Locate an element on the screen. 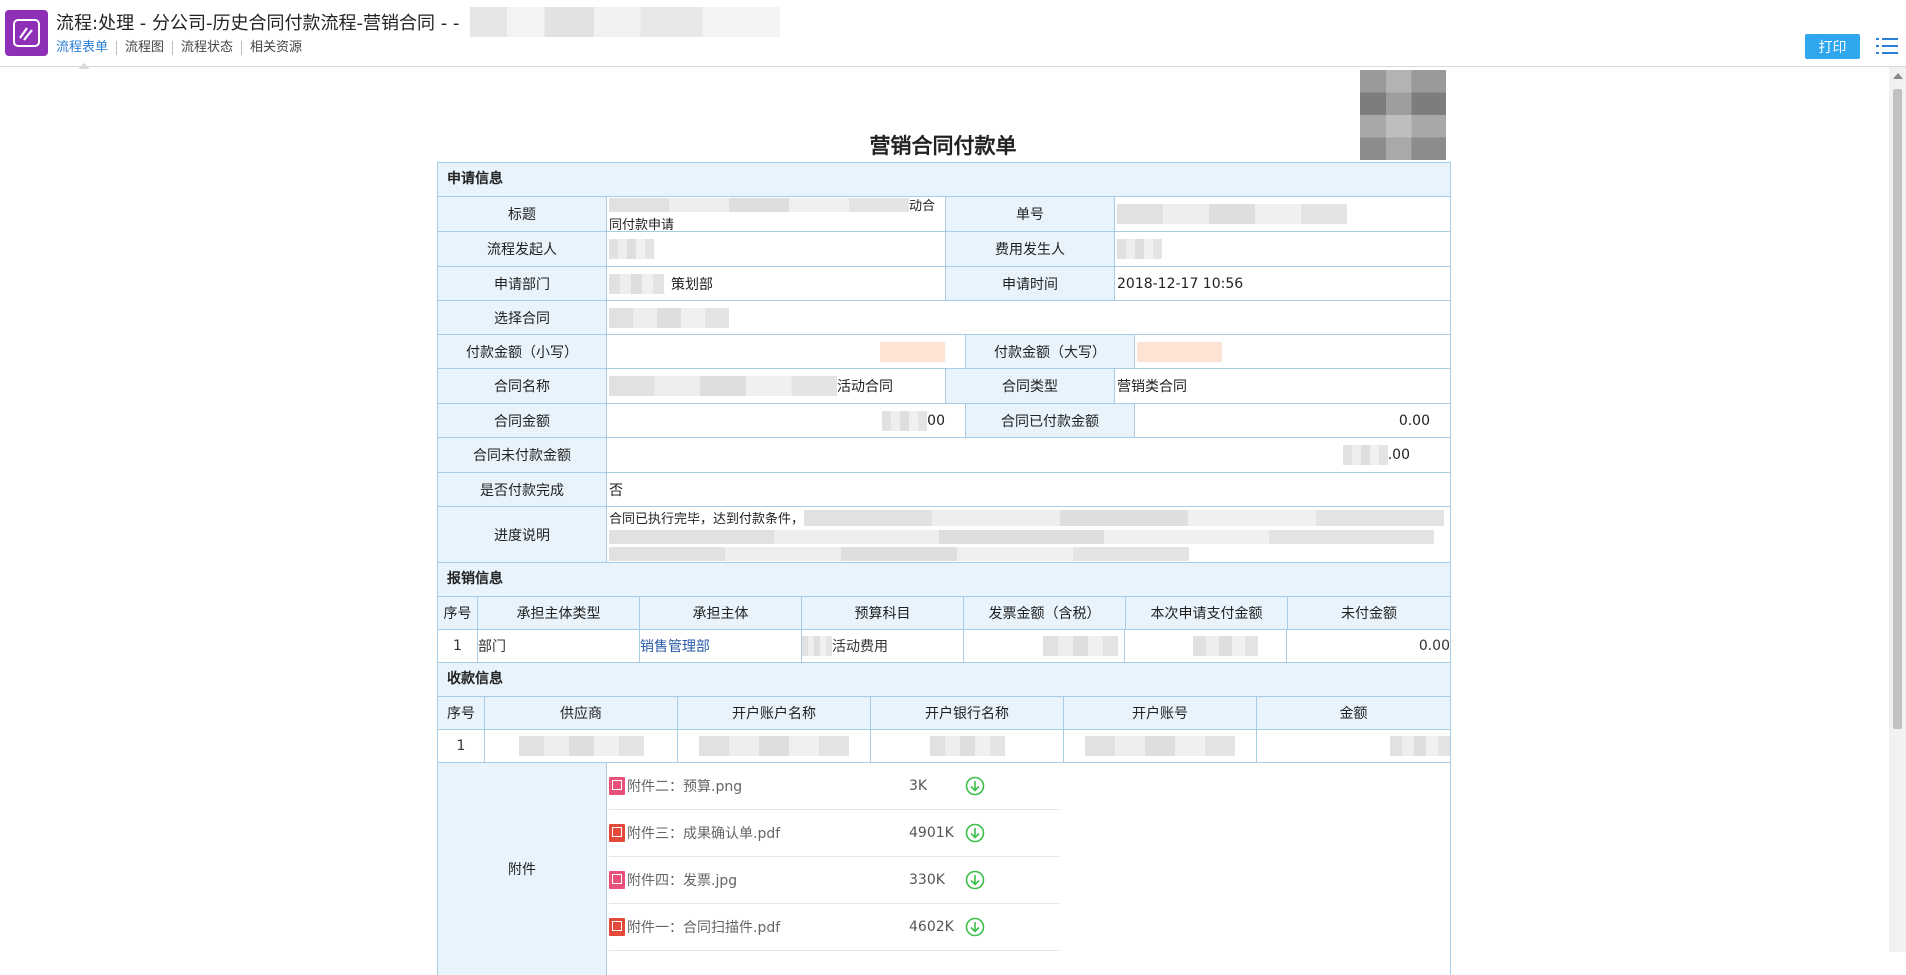 This screenshot has width=1906, height=975. col-header-budget: 预算科目 is located at coordinates (883, 613).